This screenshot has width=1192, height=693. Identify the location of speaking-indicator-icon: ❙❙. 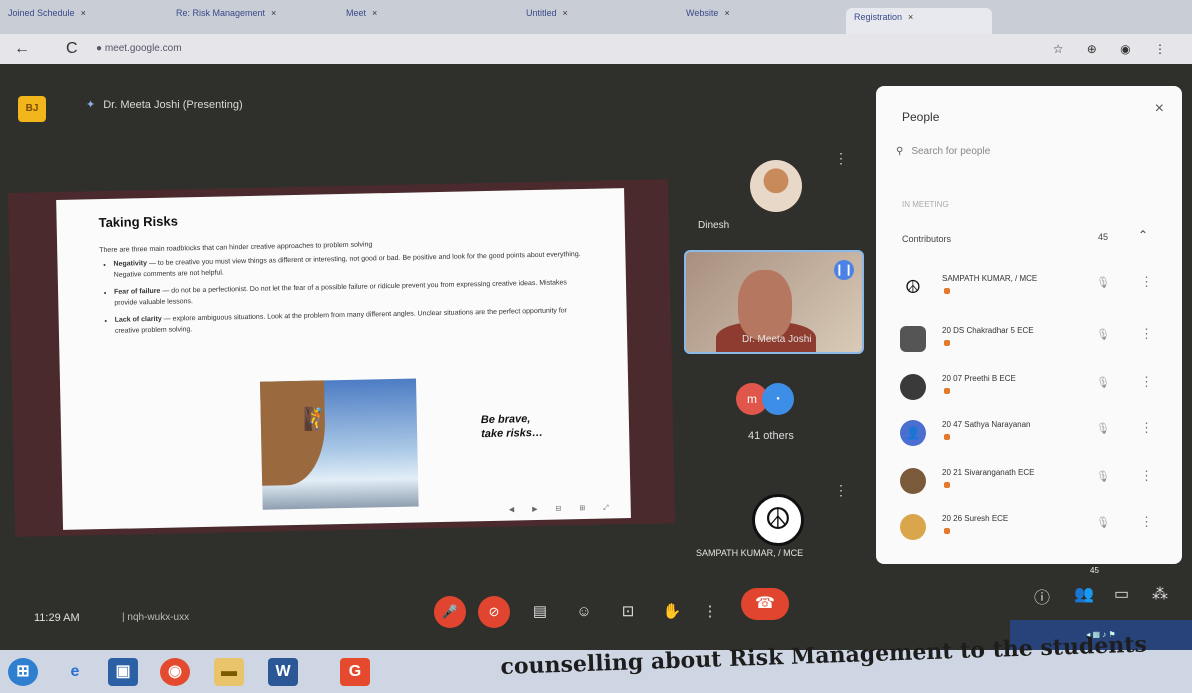
(844, 270).